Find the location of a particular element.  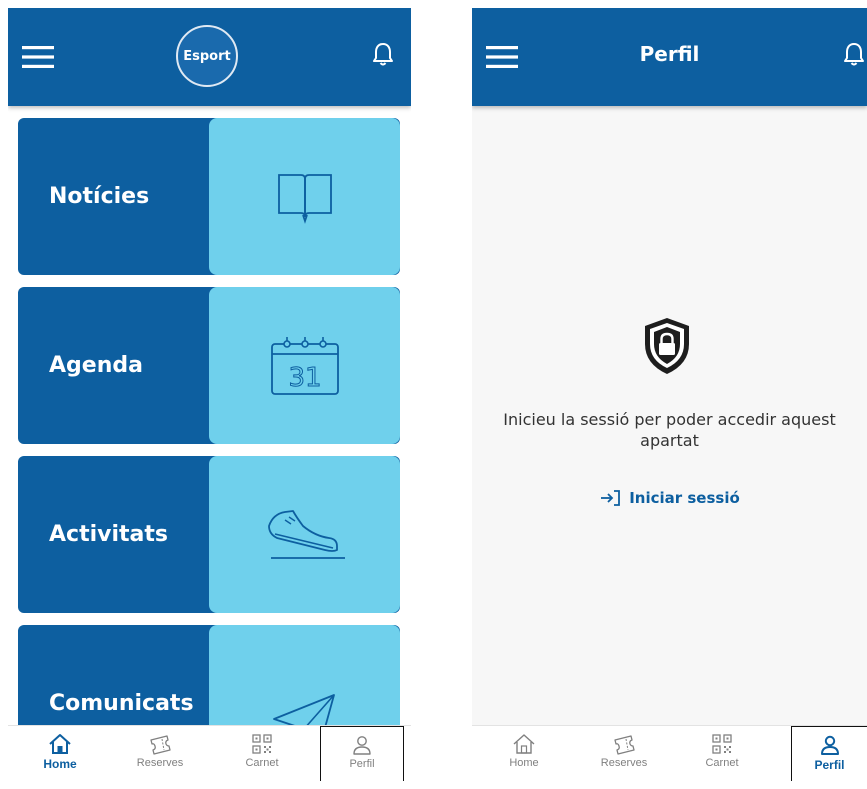

esport-logo: Esport is located at coordinates (207, 56).